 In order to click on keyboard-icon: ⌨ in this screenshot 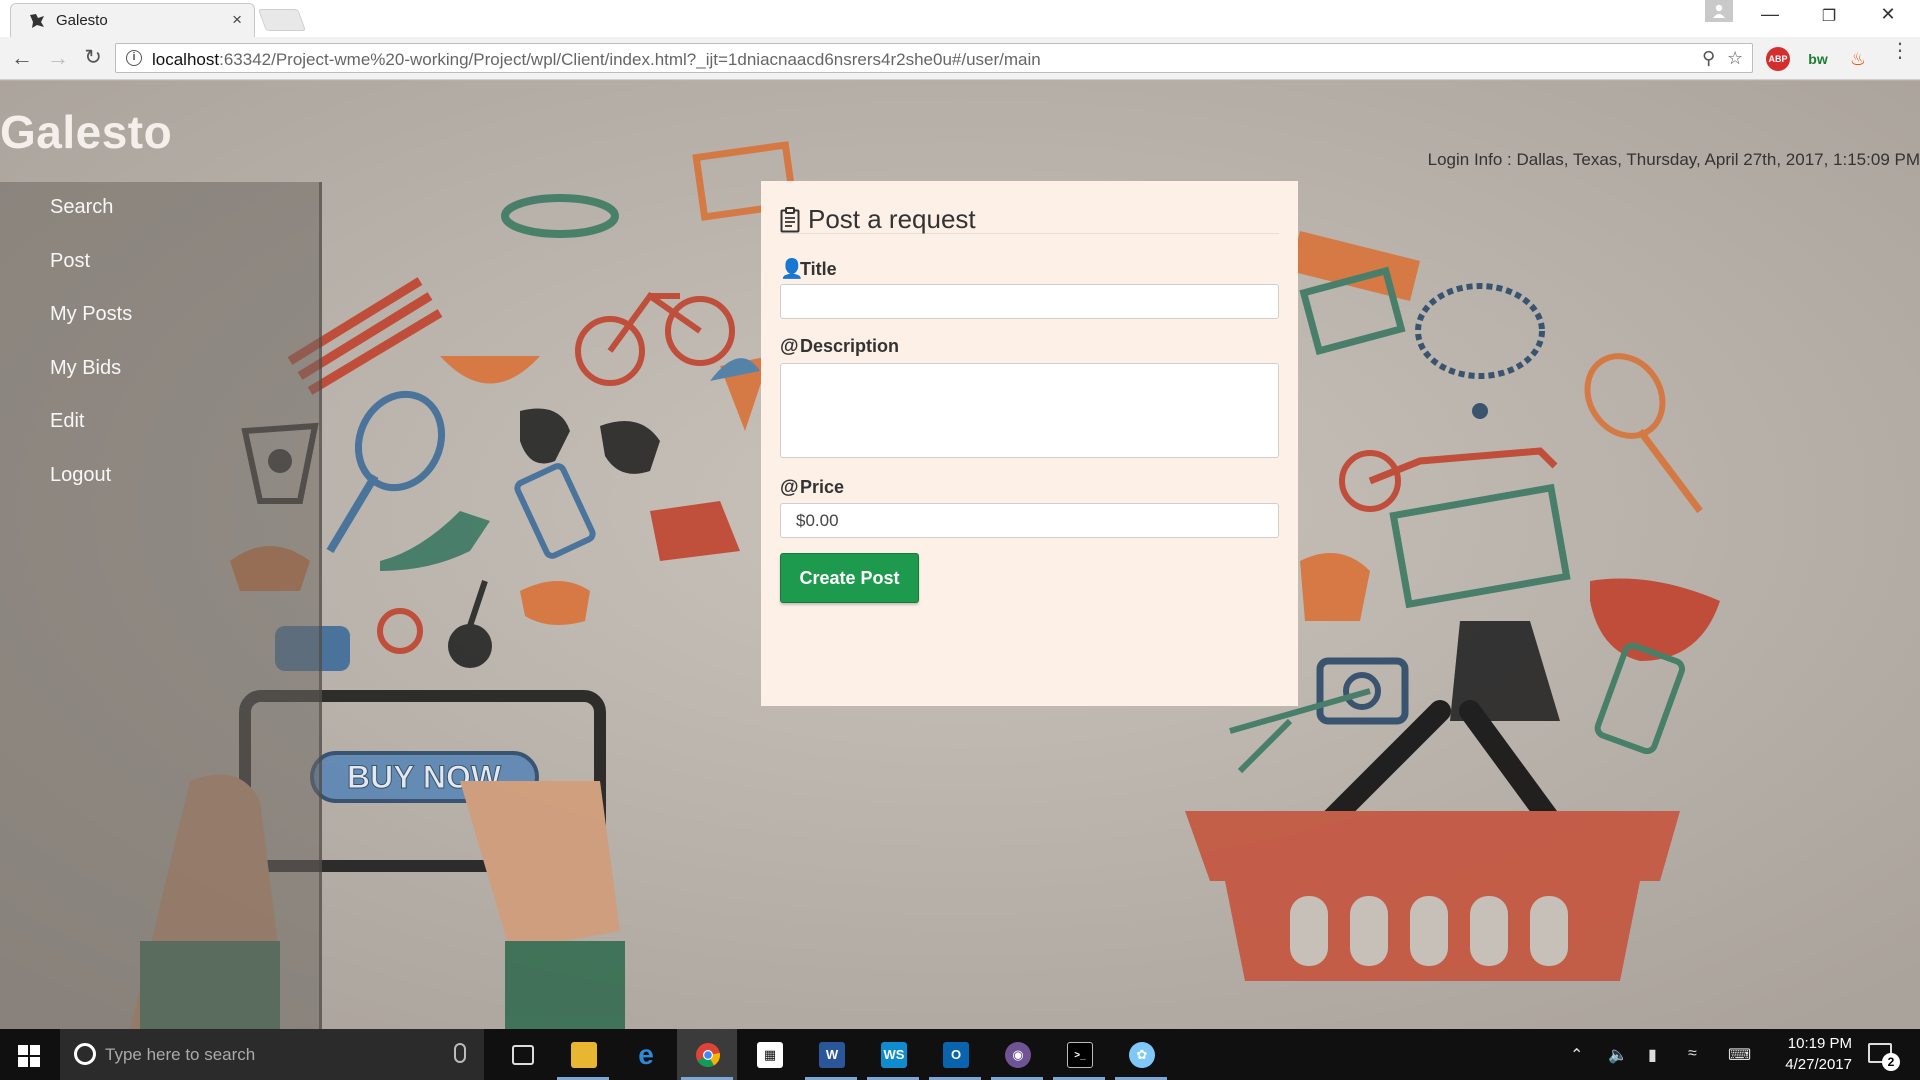, I will do `click(1739, 1055)`.